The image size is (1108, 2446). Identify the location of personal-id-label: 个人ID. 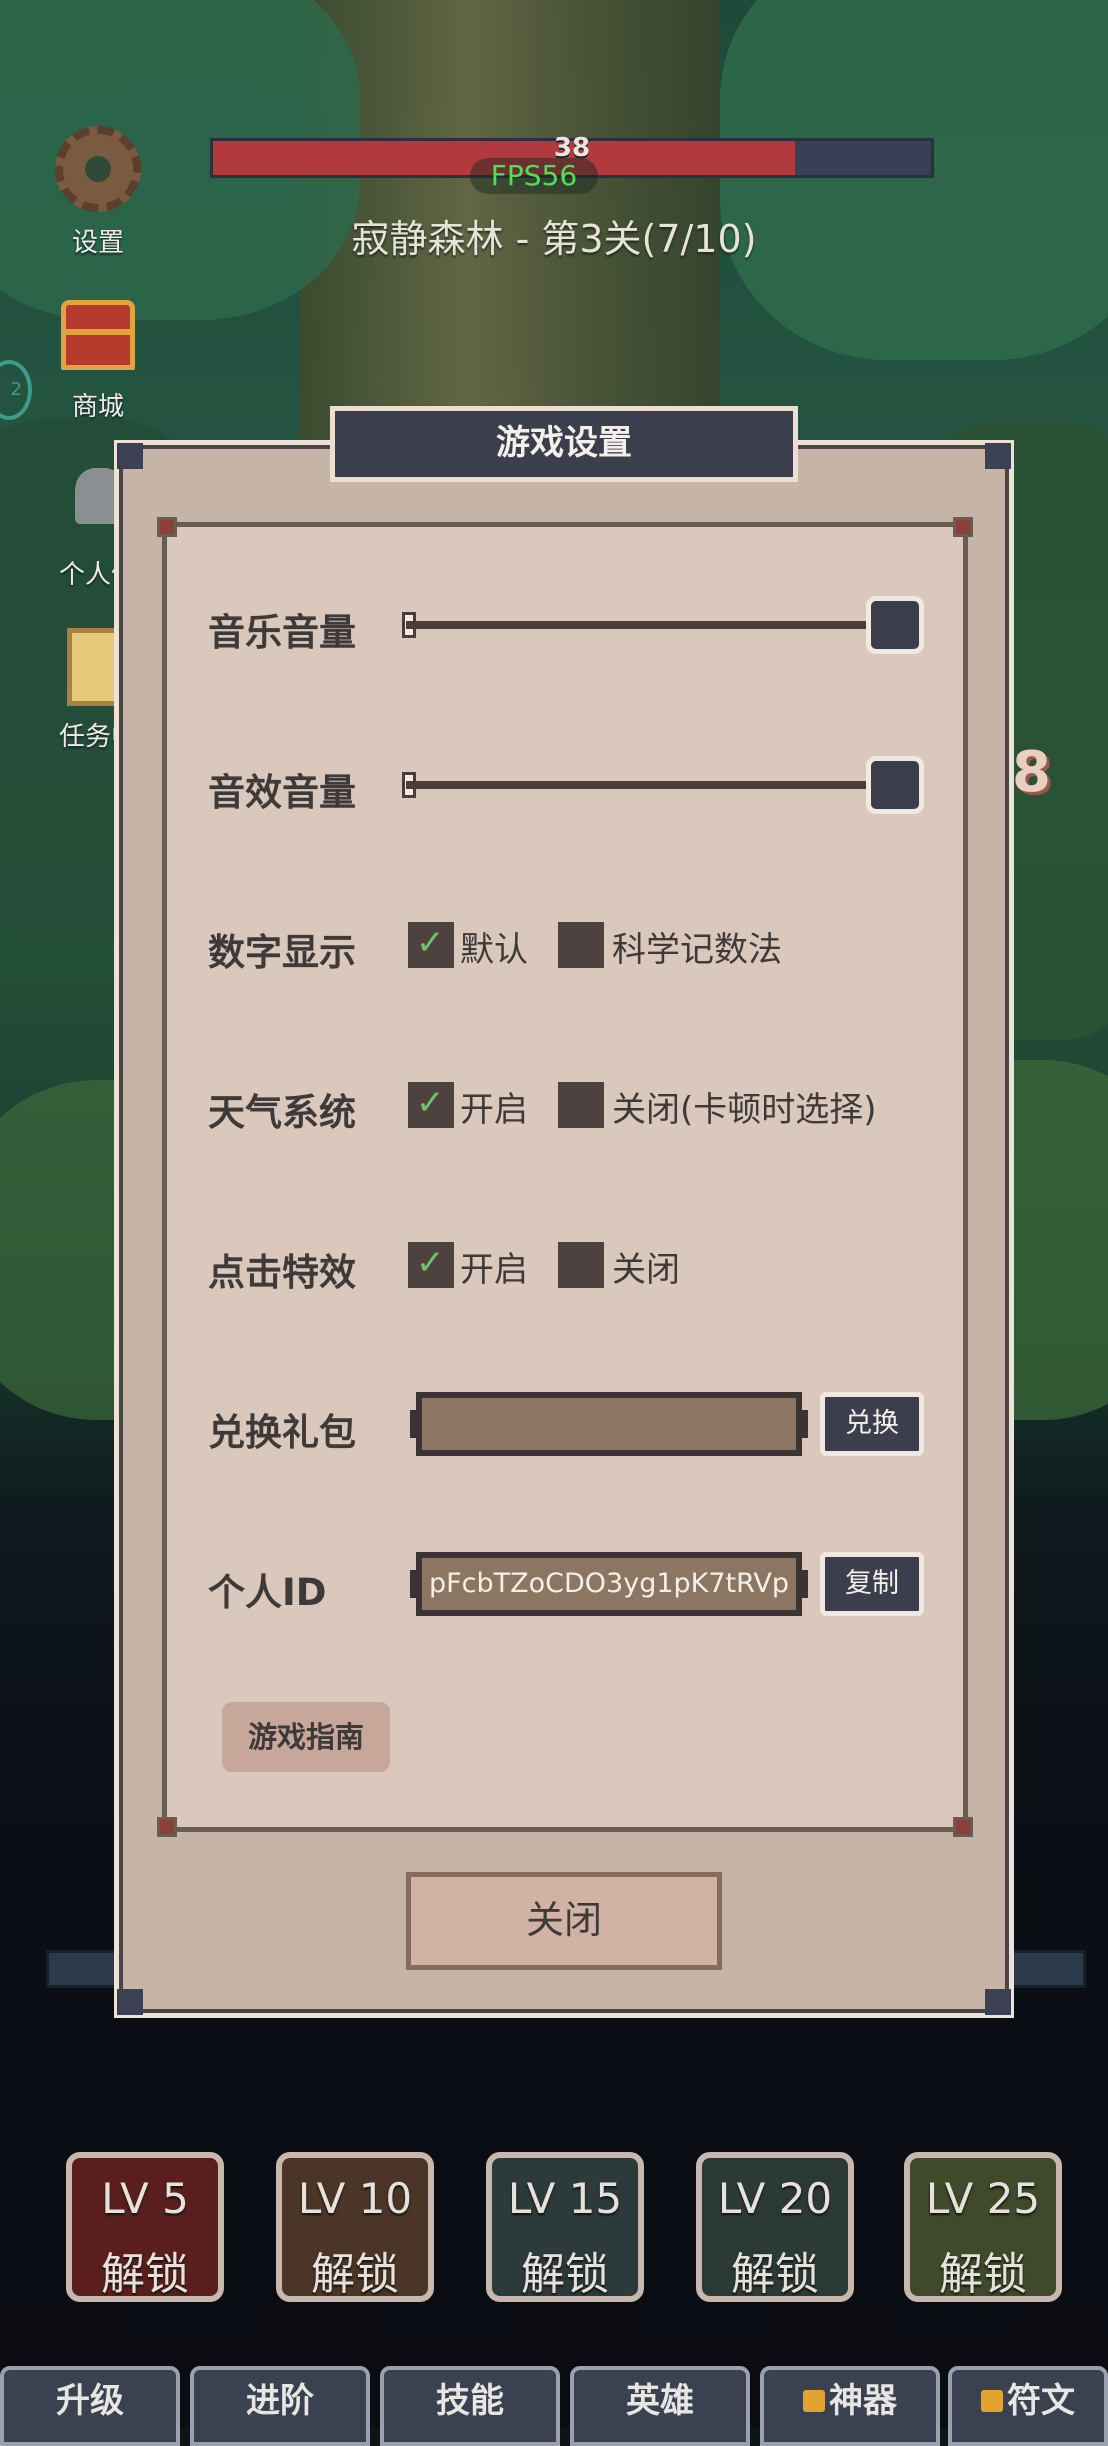
(267, 1592).